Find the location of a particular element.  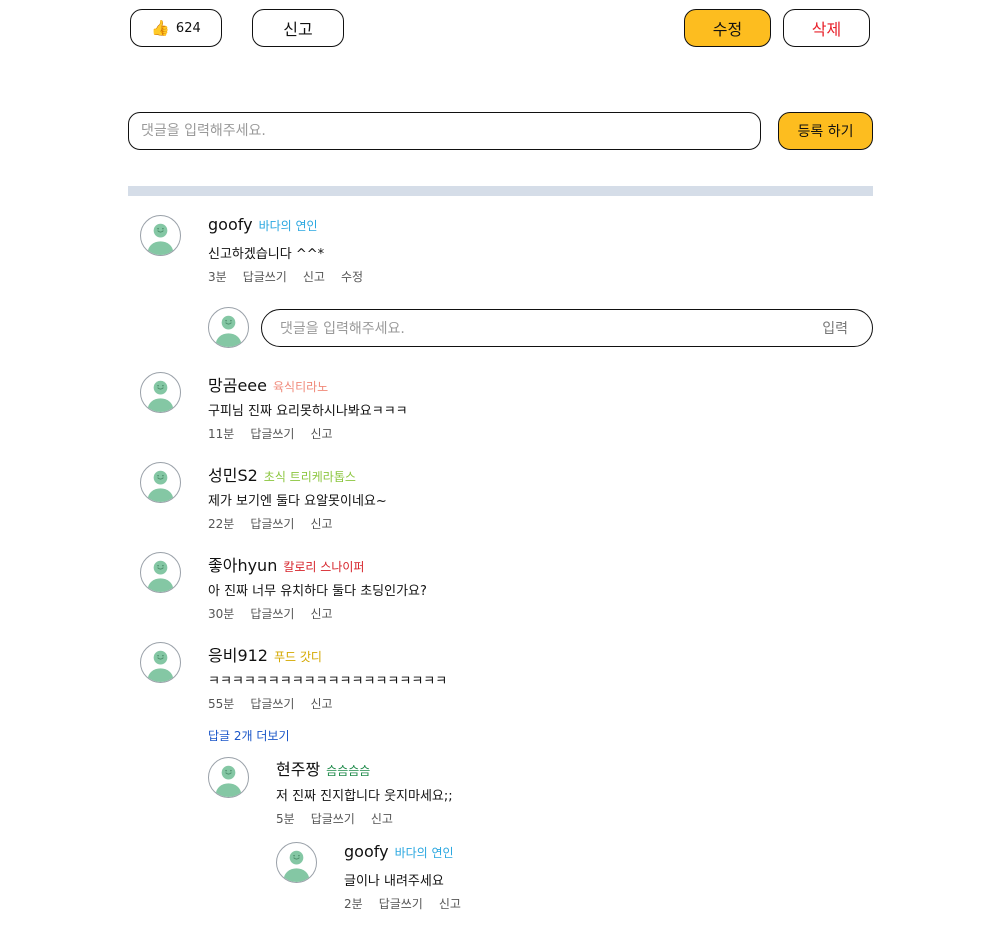

comment-meta: 30분 답글쓰기 신고 is located at coordinates (270, 613).